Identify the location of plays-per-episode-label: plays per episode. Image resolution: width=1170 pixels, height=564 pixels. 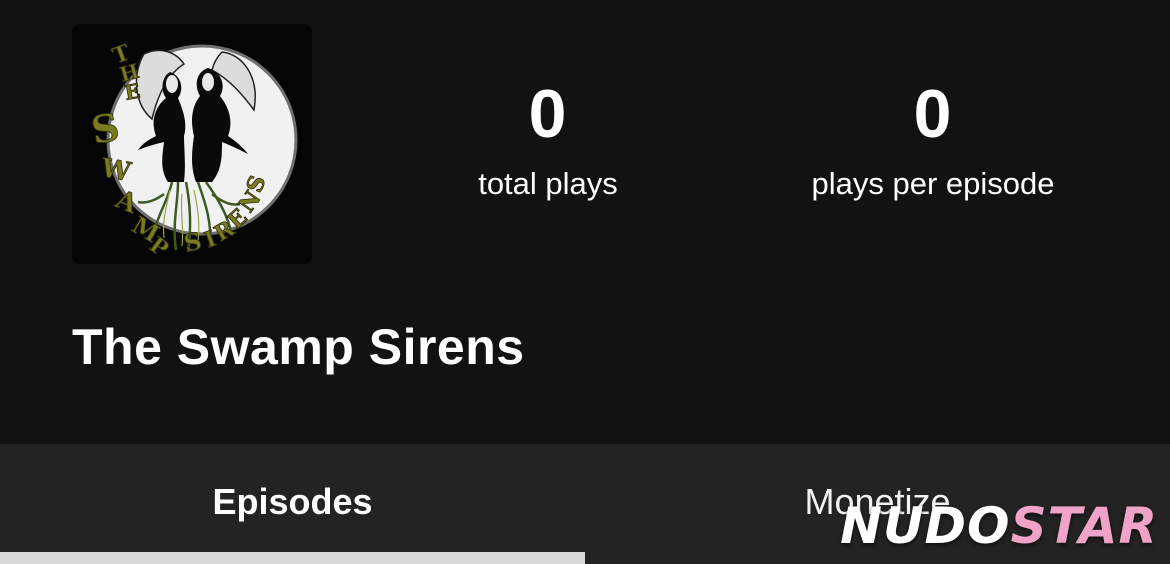
(933, 183).